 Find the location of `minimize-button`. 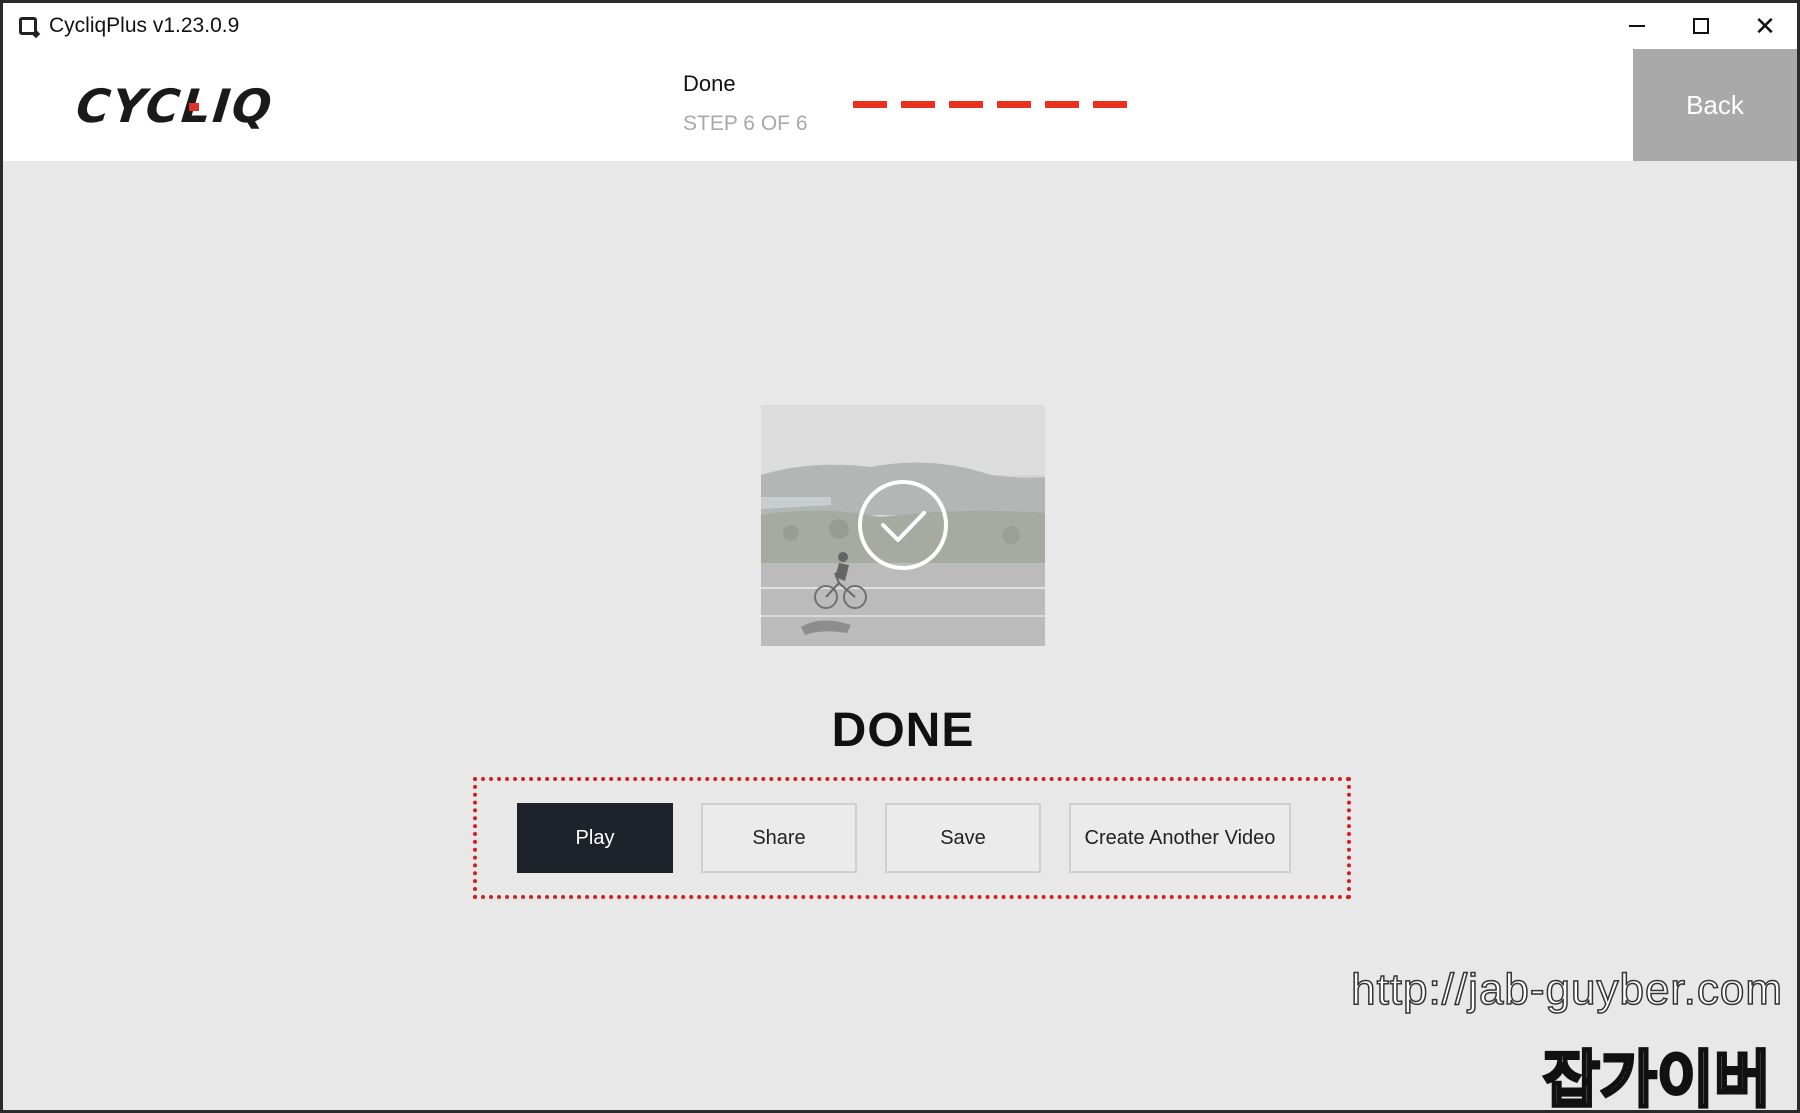

minimize-button is located at coordinates (1637, 26).